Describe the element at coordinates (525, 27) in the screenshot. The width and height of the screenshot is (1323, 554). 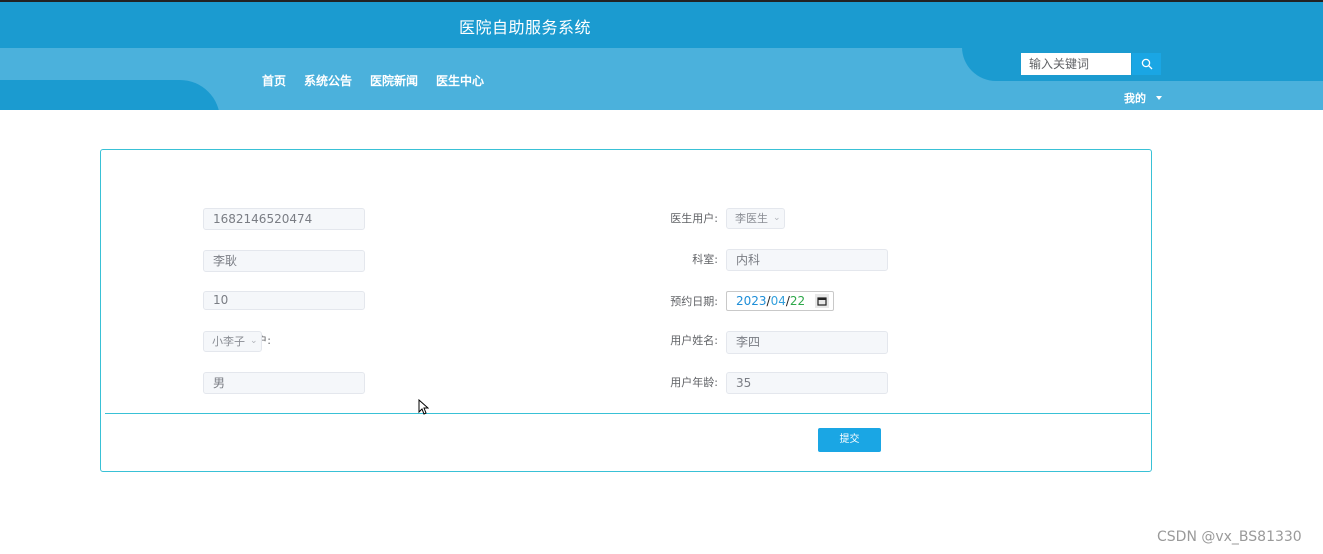
I see `site-title: 医院自助服务系统` at that location.